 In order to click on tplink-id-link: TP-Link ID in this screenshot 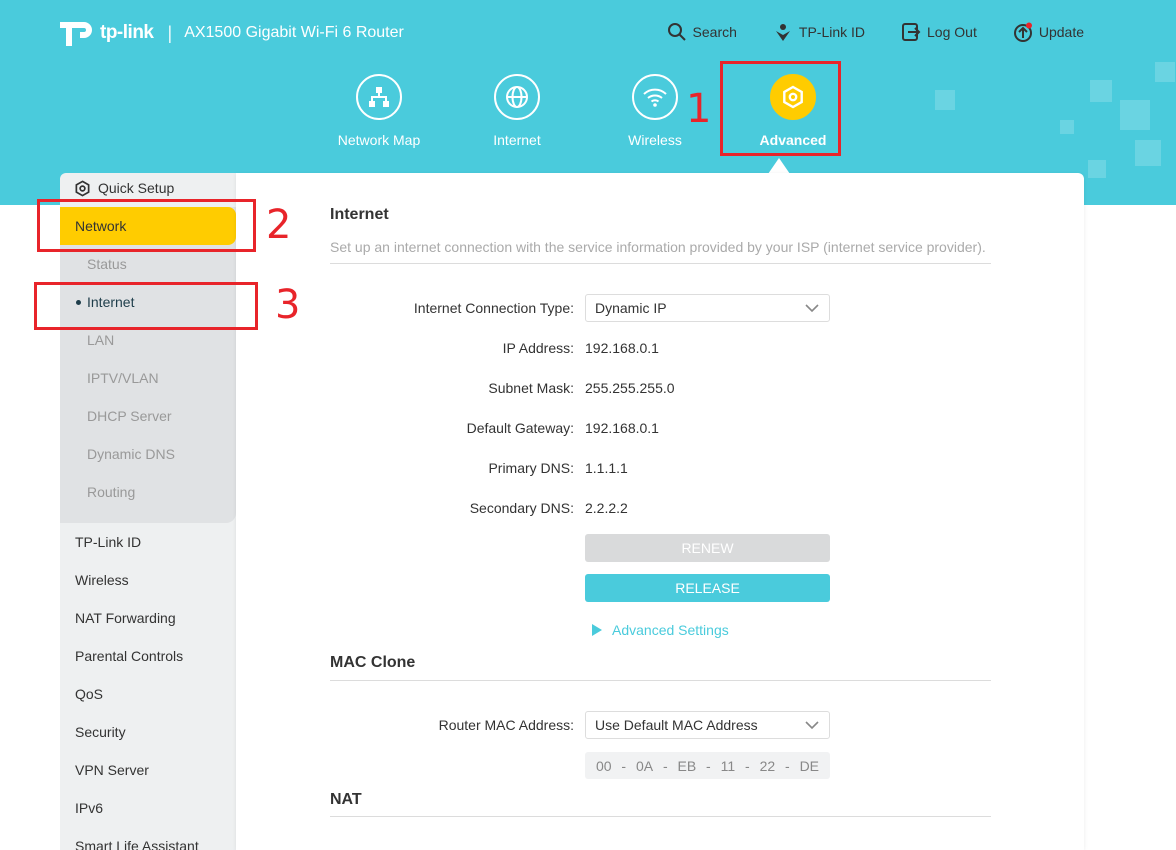, I will do `click(819, 32)`.